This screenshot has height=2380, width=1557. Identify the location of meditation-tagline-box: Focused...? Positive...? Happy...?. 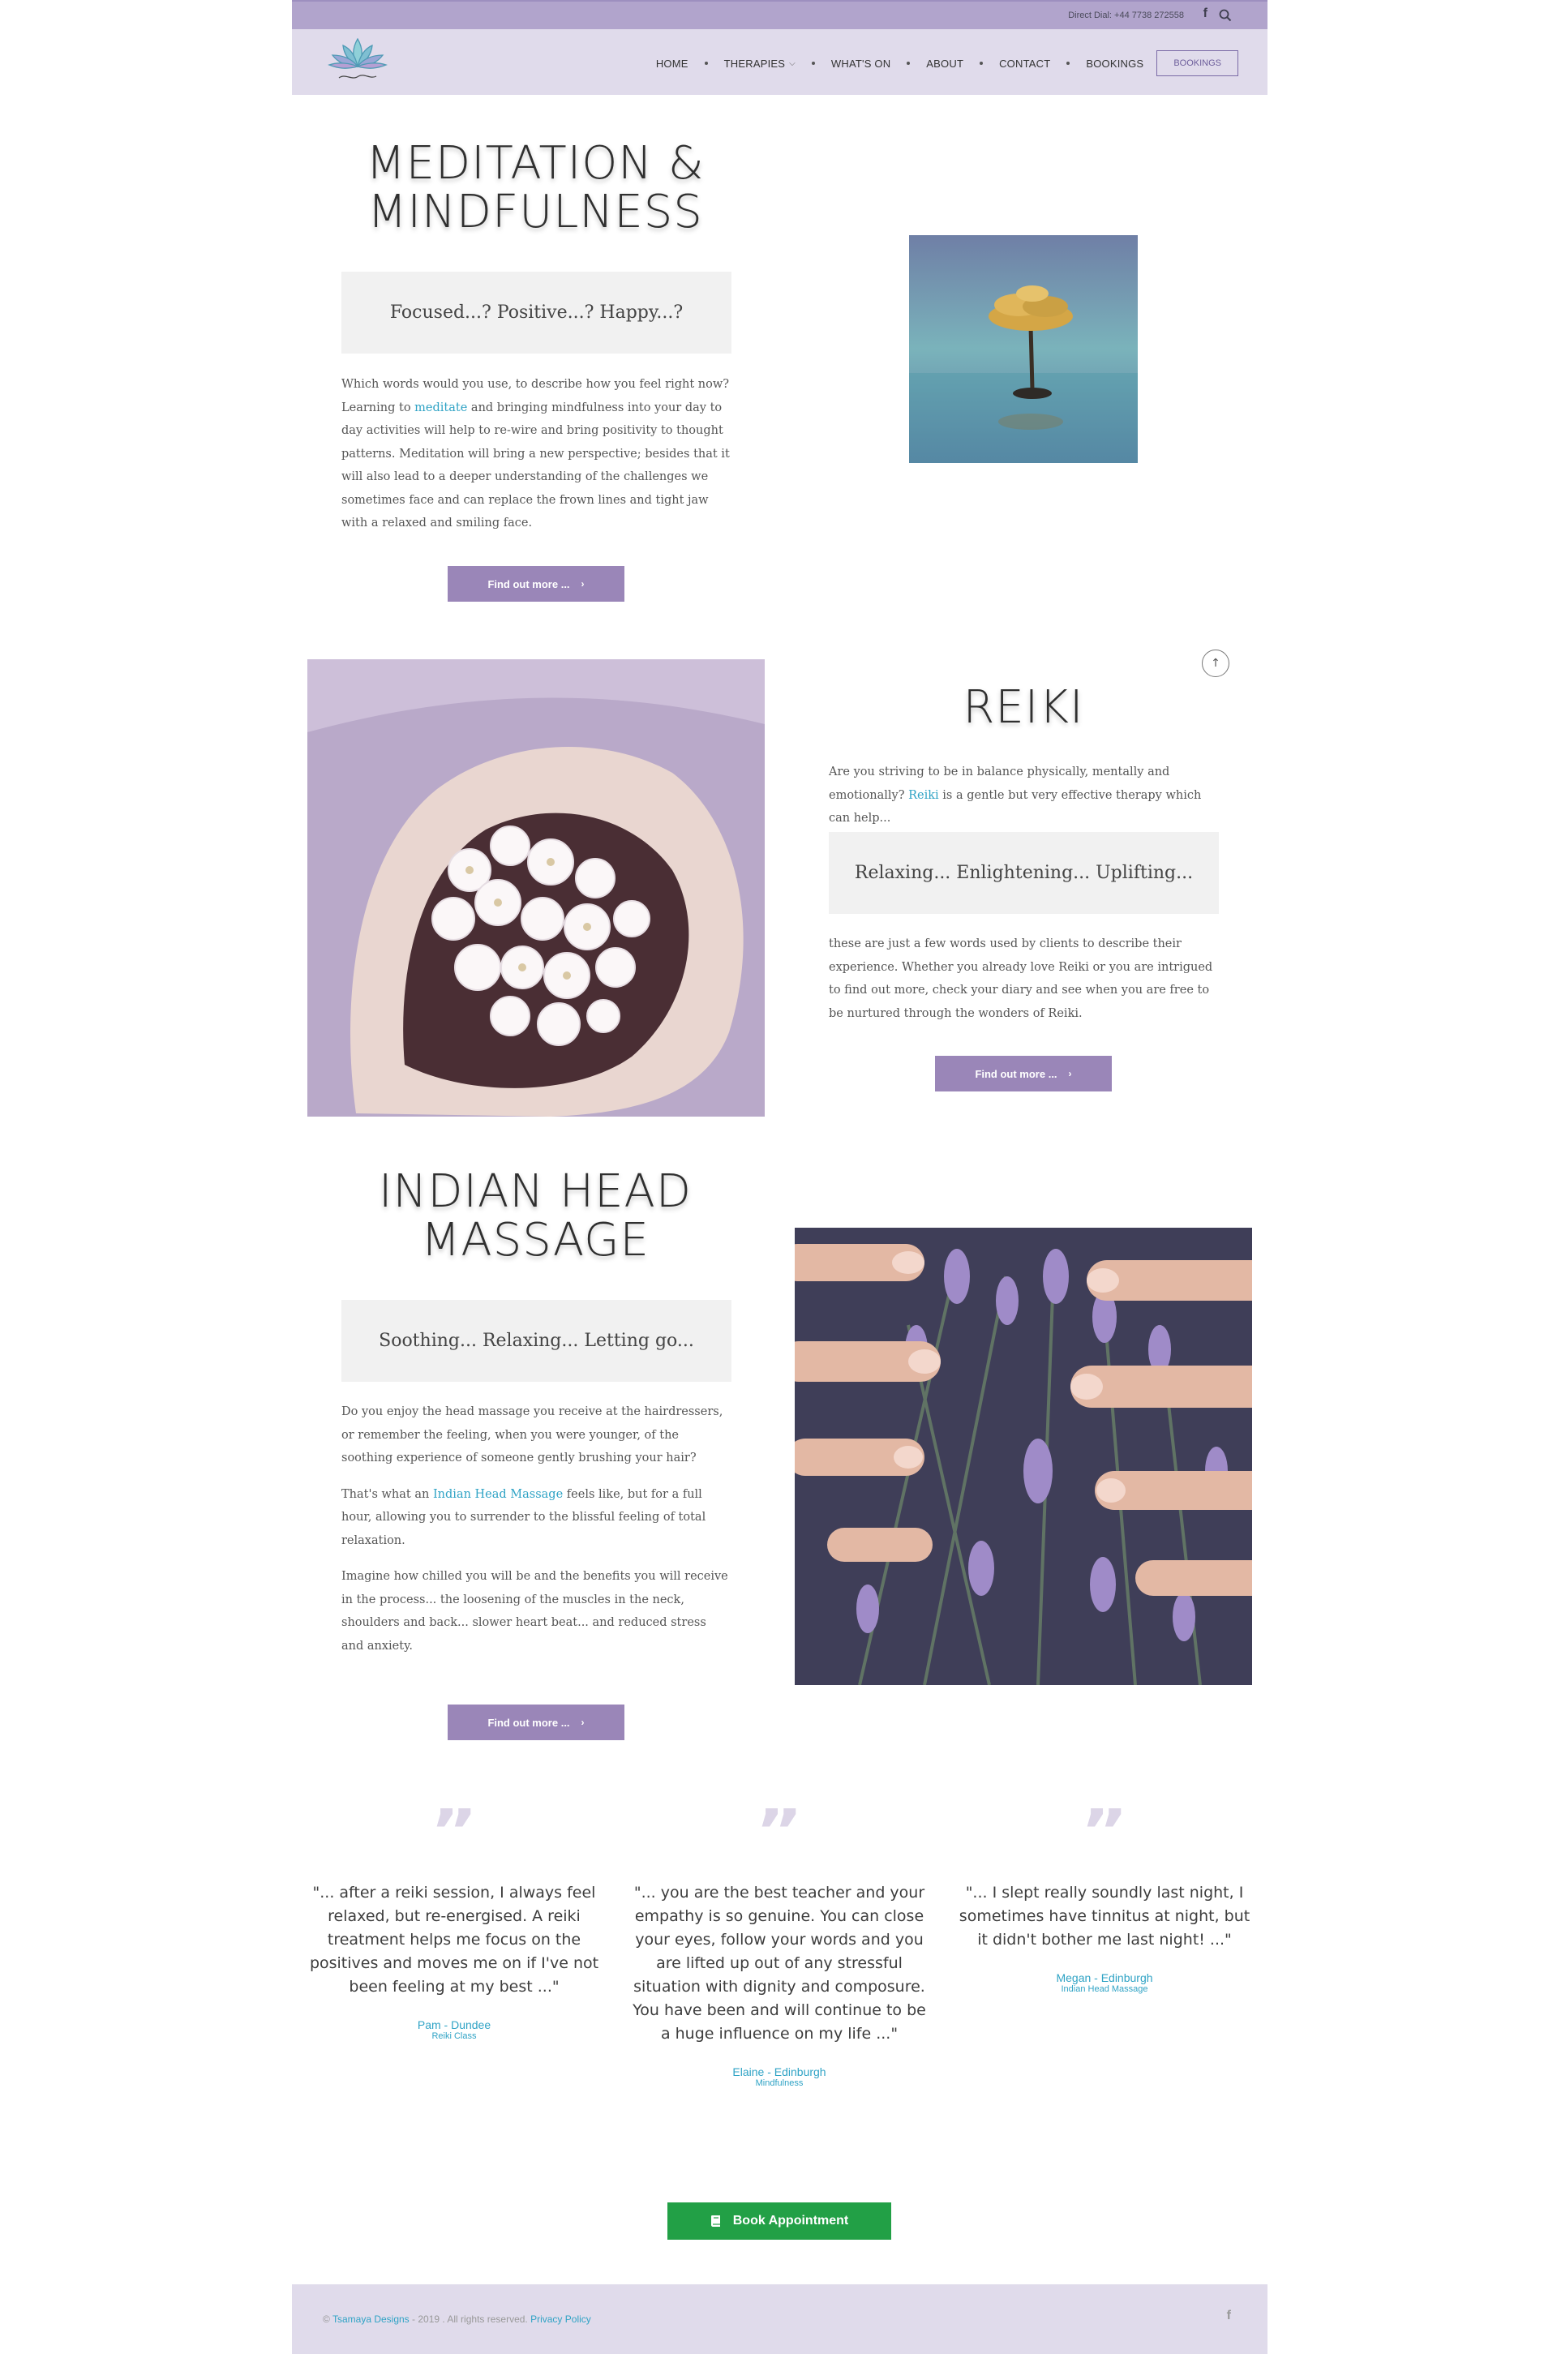
(536, 313).